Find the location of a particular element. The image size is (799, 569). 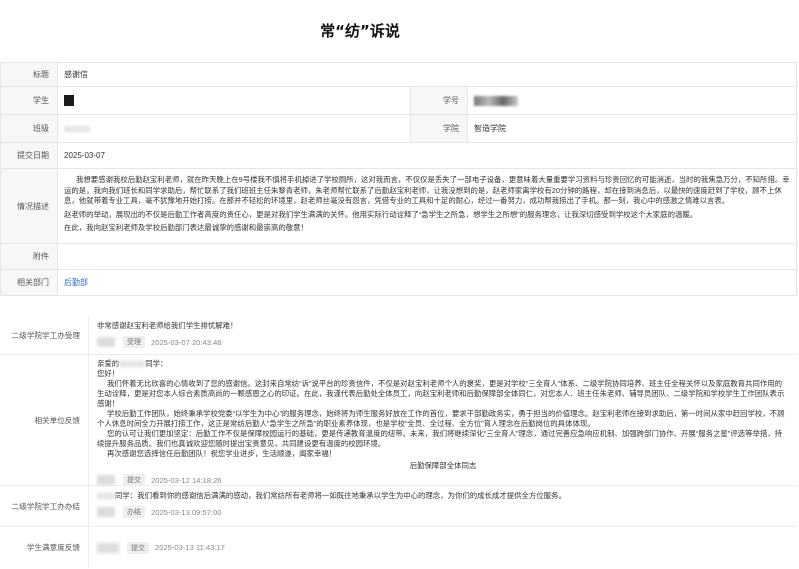

row-attachment: 附件 is located at coordinates (398, 256).